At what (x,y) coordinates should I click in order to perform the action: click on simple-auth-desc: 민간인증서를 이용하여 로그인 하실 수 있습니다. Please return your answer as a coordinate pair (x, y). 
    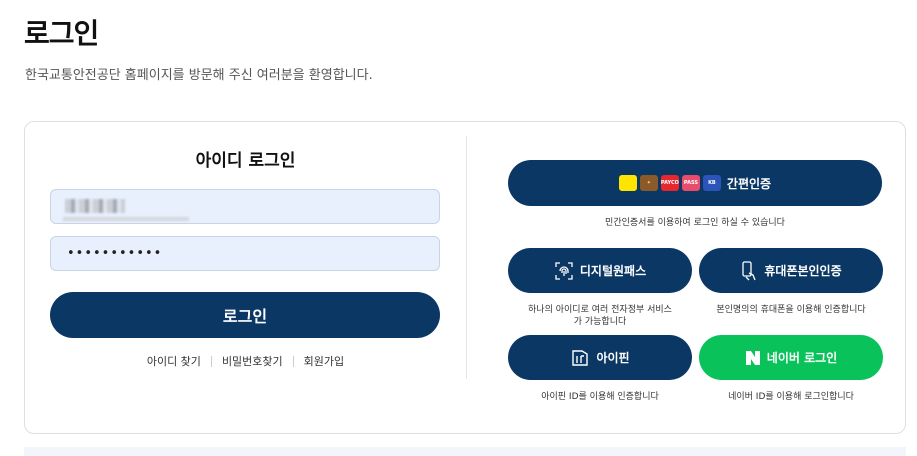
    Looking at the image, I should click on (695, 223).